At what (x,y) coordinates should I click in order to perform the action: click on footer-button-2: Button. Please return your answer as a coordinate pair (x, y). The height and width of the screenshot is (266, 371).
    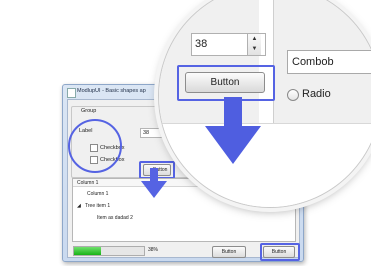
    Looking at the image, I should click on (279, 252).